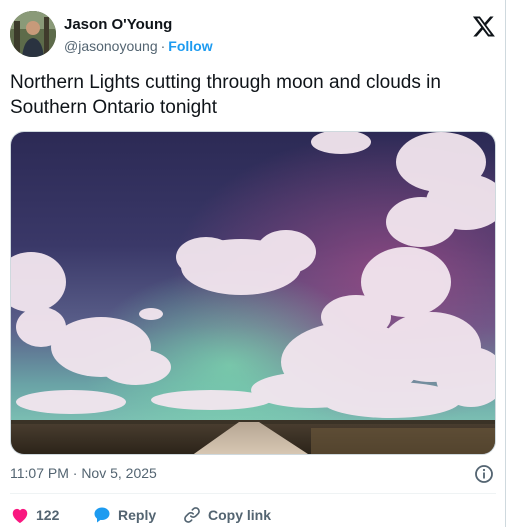  Describe the element at coordinates (102, 515) in the screenshot. I see `reply-bubble-icon` at that location.